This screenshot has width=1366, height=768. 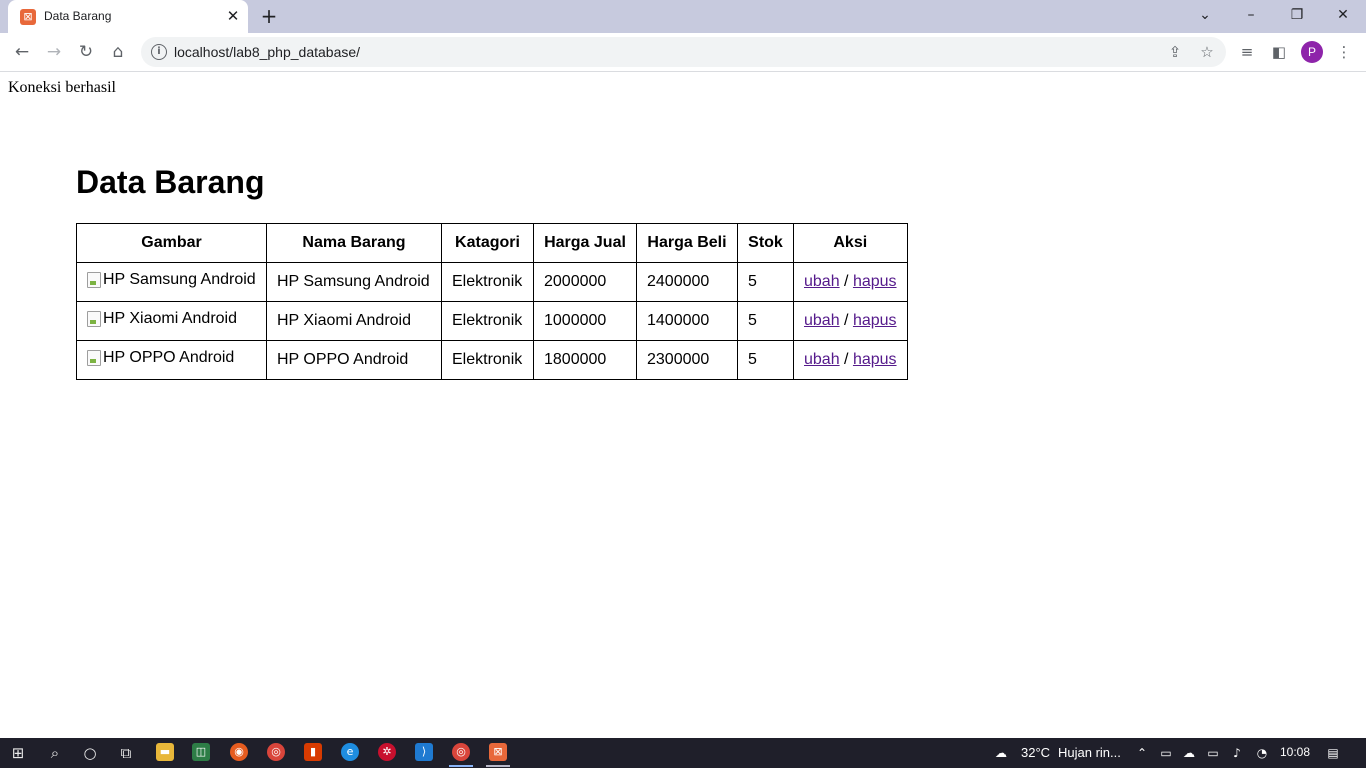 I want to click on chrome-active-icon: ◎, so click(x=461, y=752).